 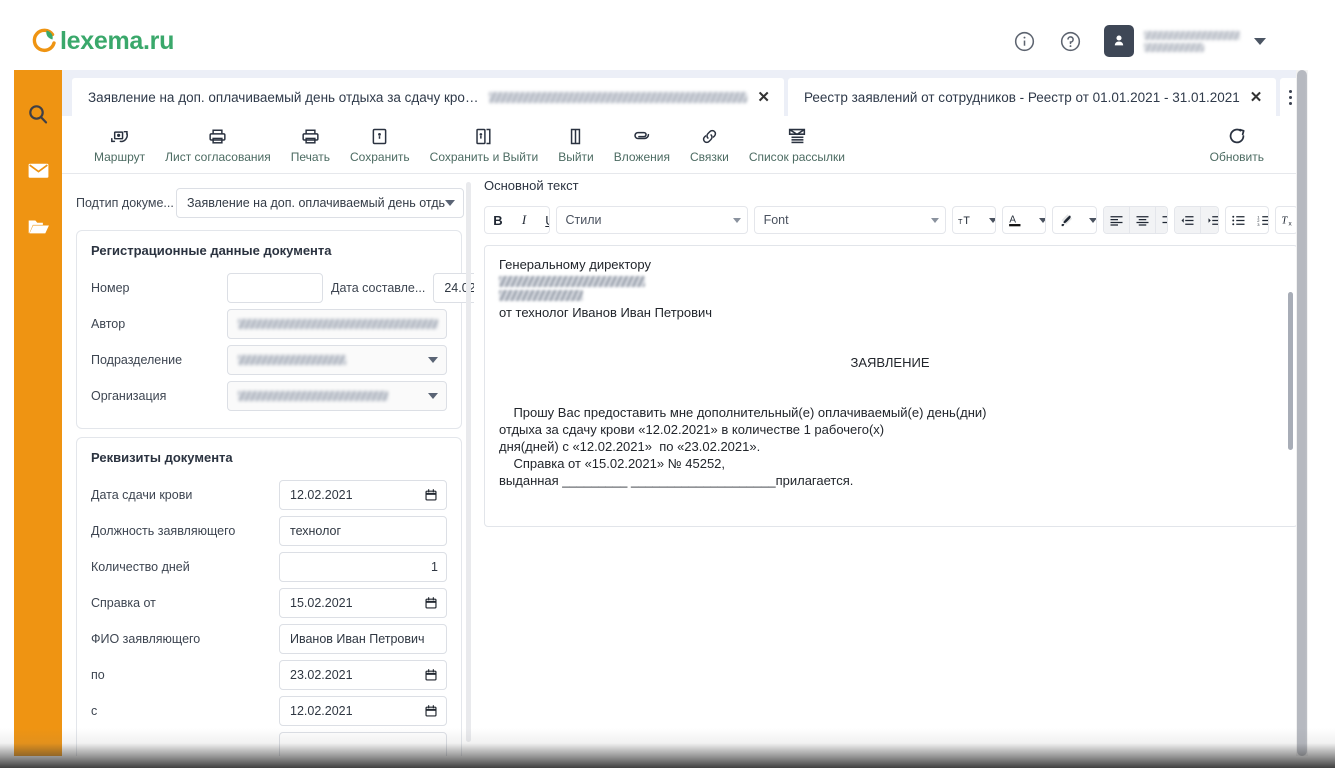 I want to click on lexema-logo: lexema.ru, so click(x=102, y=41).